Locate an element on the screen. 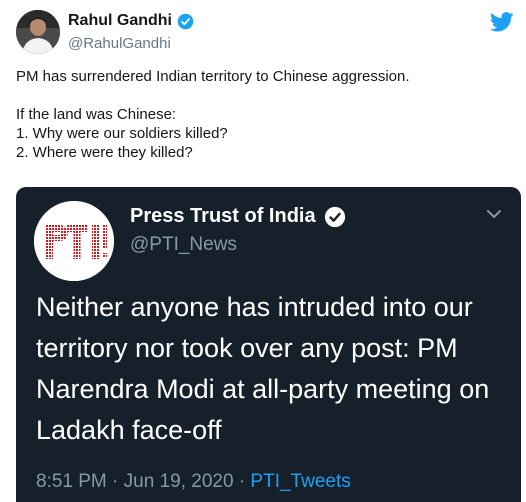  pti-handle: @PTI_News is located at coordinates (183, 244).